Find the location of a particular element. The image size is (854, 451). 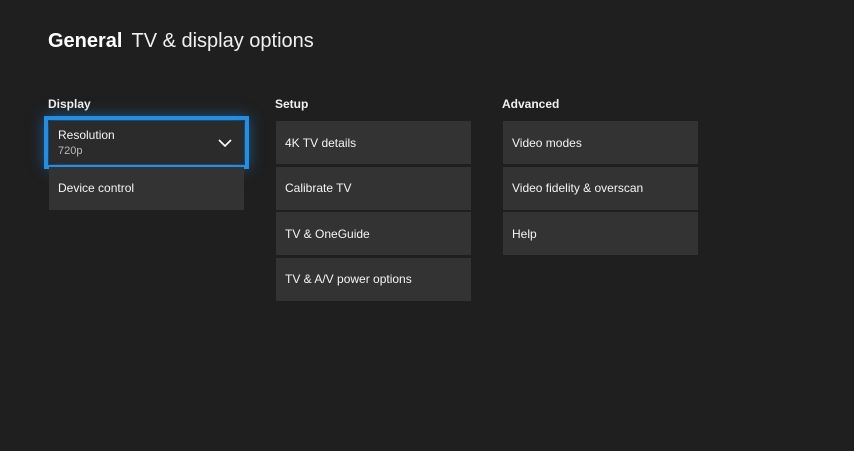

video-fidelity-overscan-label: Video fidelity & overscan is located at coordinates (578, 188).